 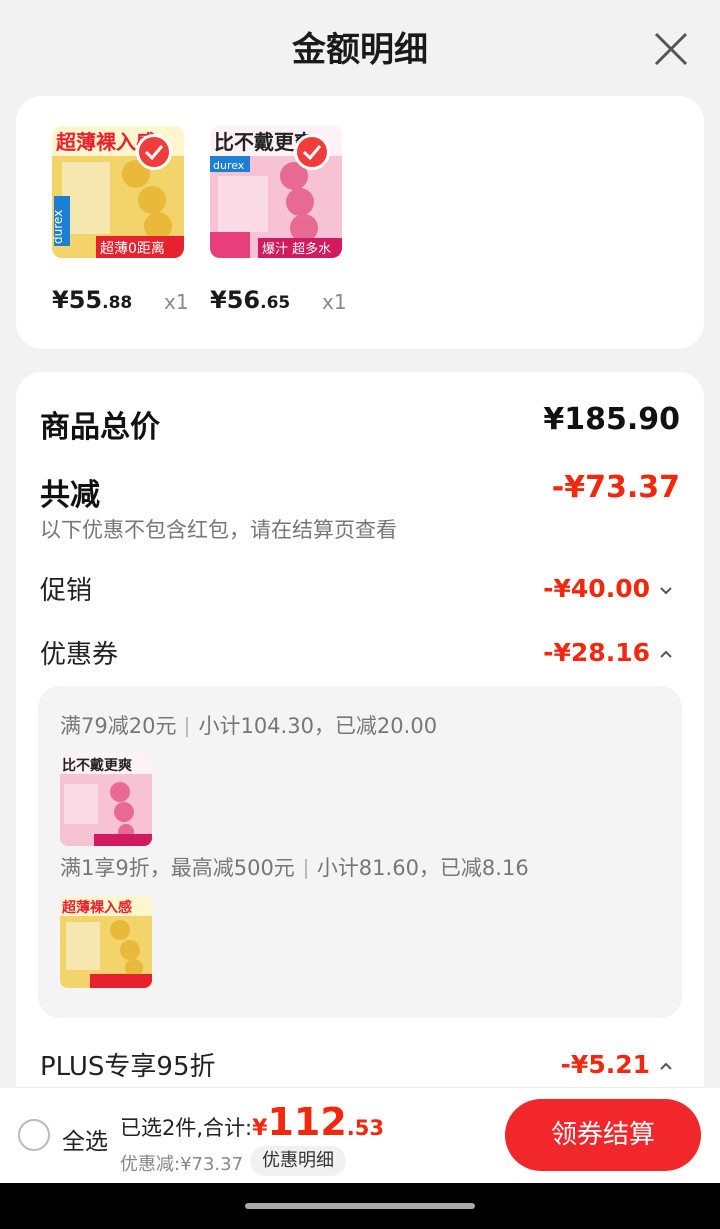 I want to click on total-price-value: ¥185.90, so click(x=611, y=419).